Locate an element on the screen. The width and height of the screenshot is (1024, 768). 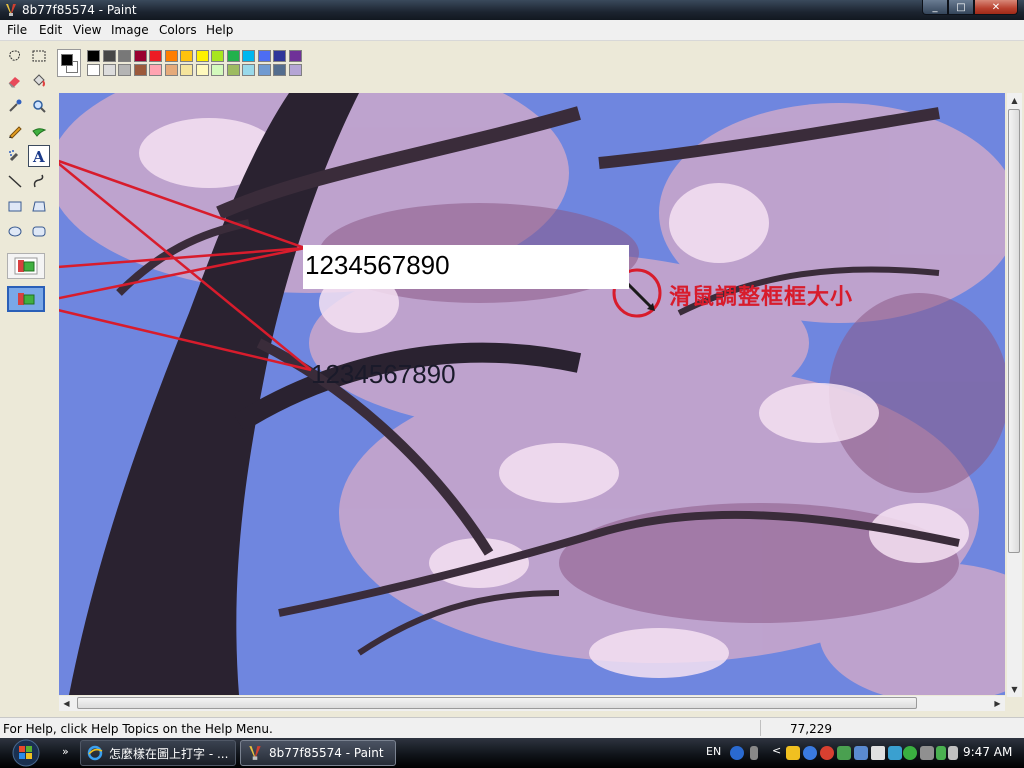
update-tray-icon is located at coordinates (910, 753).